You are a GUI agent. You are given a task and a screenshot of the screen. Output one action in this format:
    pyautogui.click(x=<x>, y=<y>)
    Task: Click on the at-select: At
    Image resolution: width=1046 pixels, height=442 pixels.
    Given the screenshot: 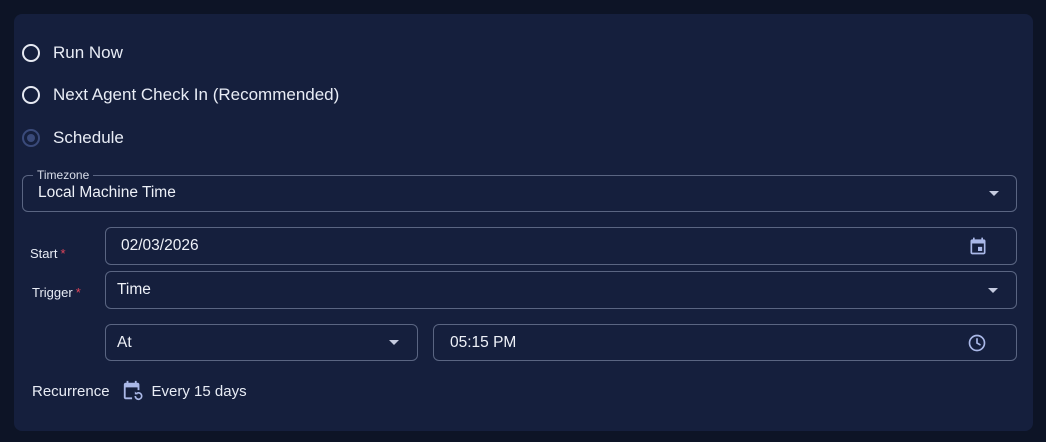 What is the action you would take?
    pyautogui.click(x=261, y=342)
    